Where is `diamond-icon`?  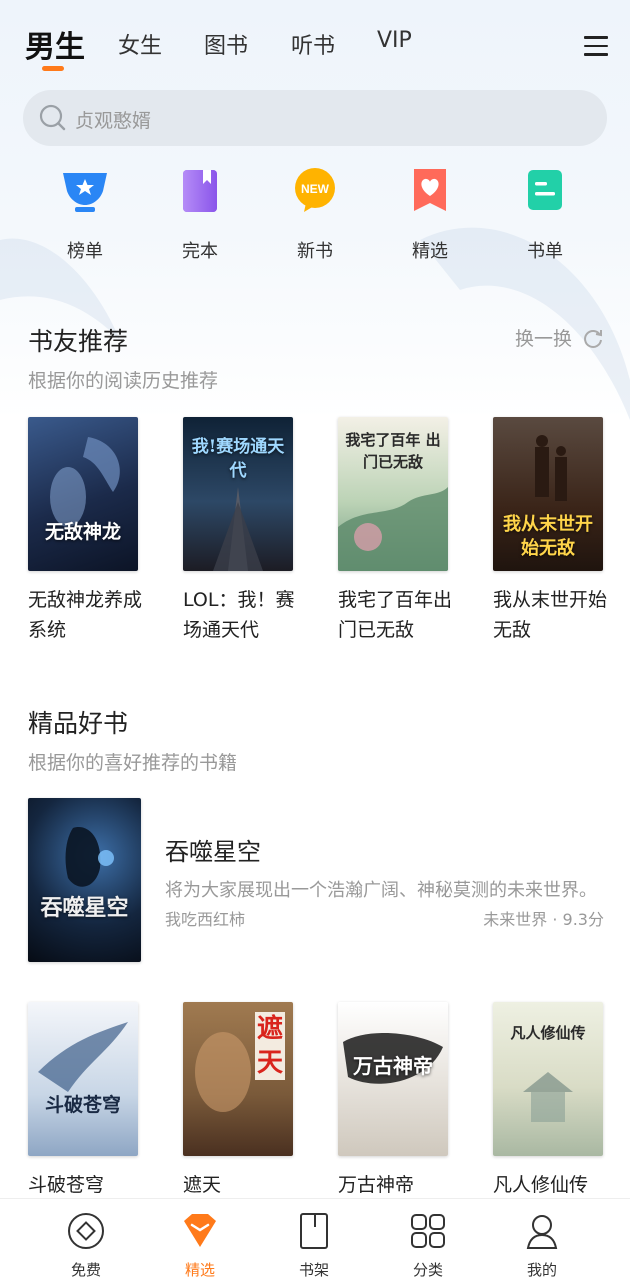
diamond-icon is located at coordinates (200, 1230).